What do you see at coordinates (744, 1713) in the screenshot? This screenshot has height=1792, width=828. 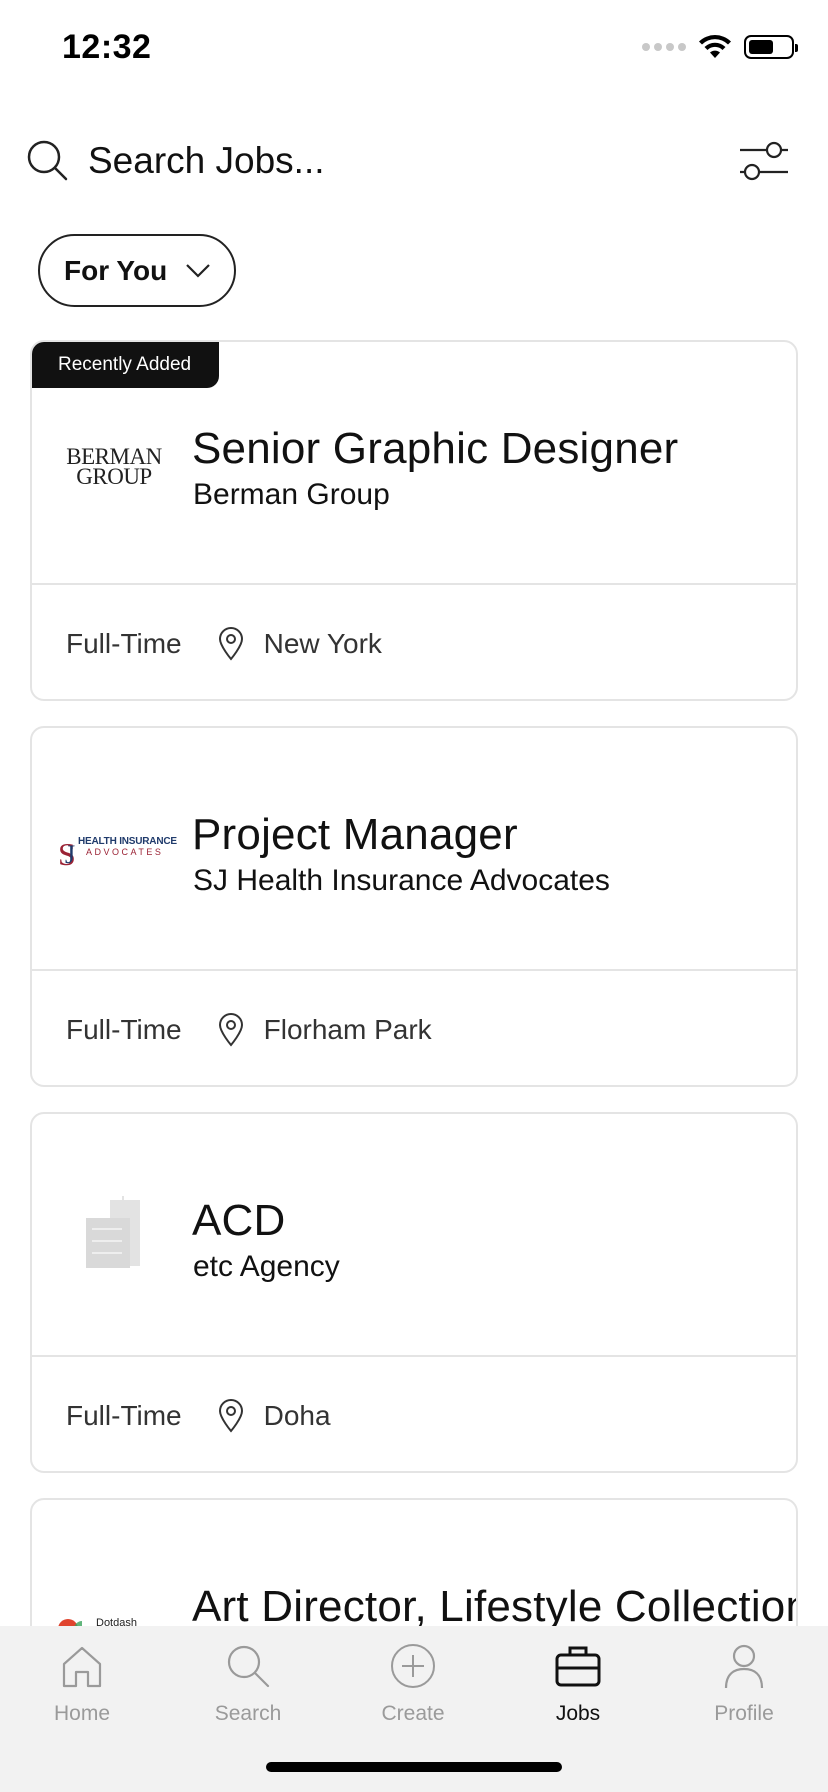 I see `tab-profile-label: Profile` at bounding box center [744, 1713].